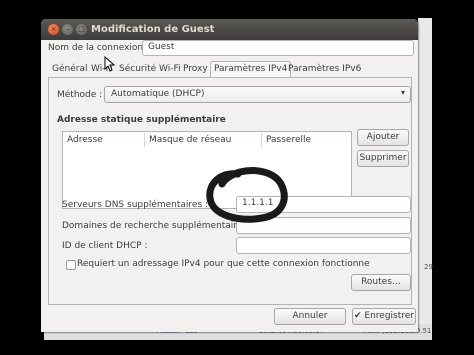  What do you see at coordinates (278, 48) in the screenshot?
I see `connection-name-field: Guest` at bounding box center [278, 48].